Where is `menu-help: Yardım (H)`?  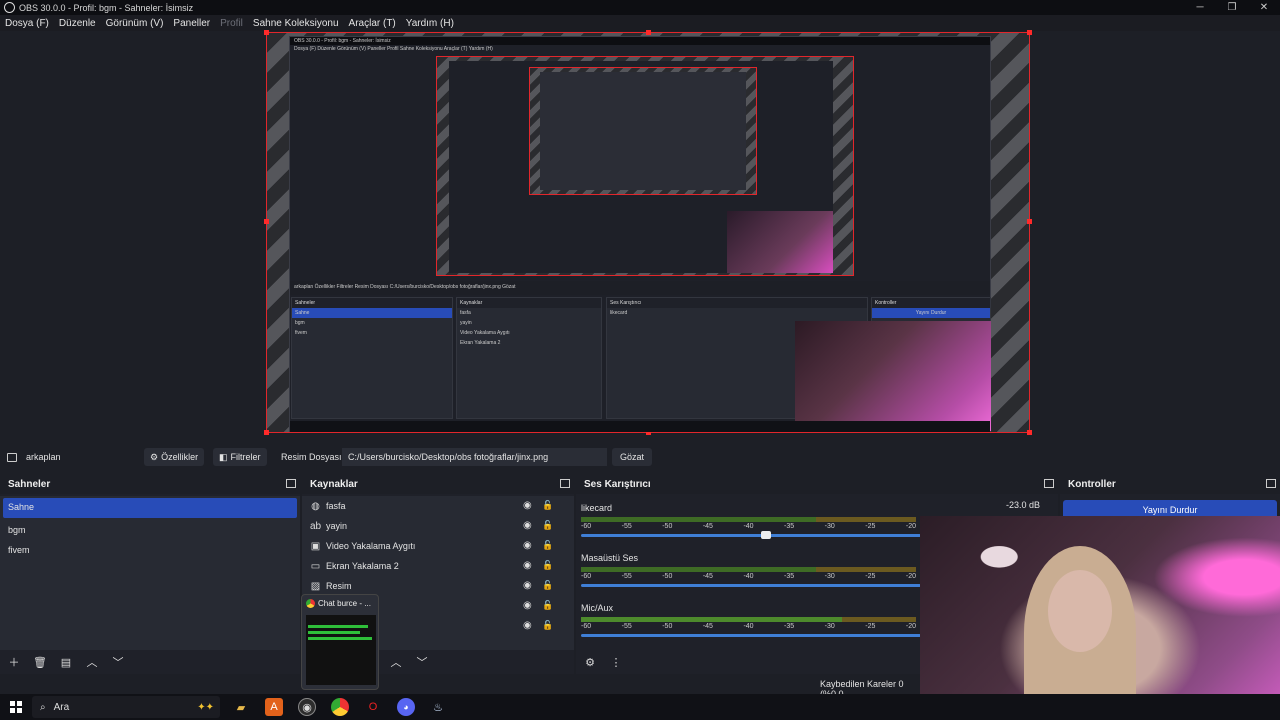 menu-help: Yardım (H) is located at coordinates (430, 23).